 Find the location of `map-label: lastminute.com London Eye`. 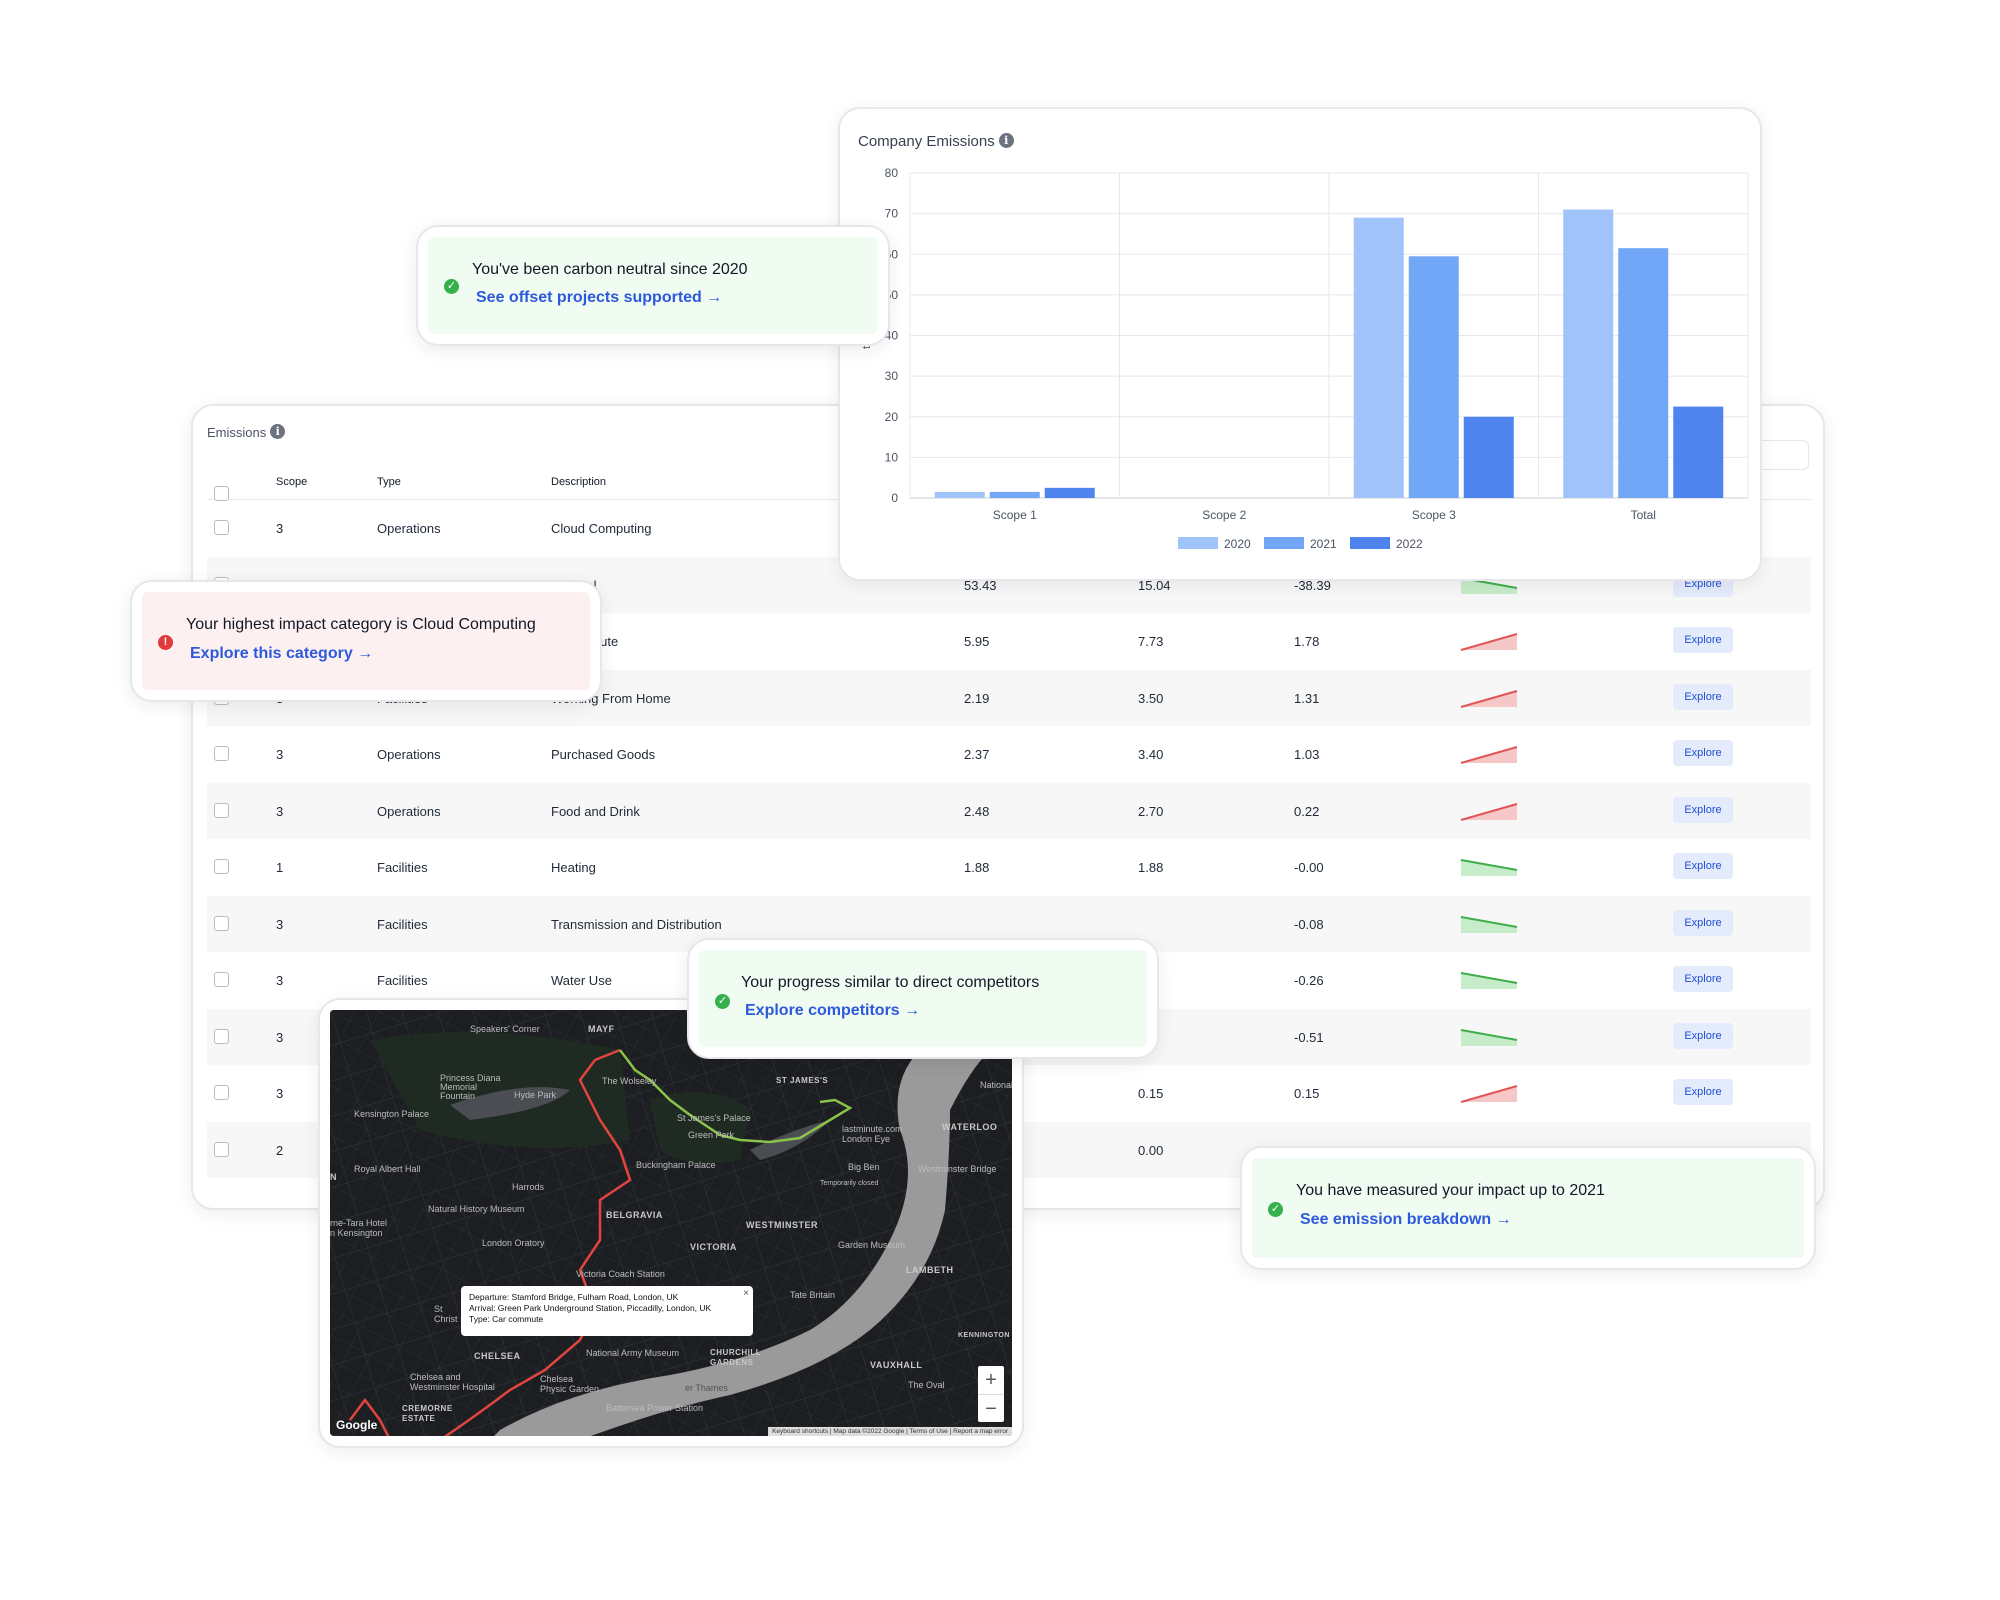

map-label: lastminute.com London Eye is located at coordinates (872, 1134).